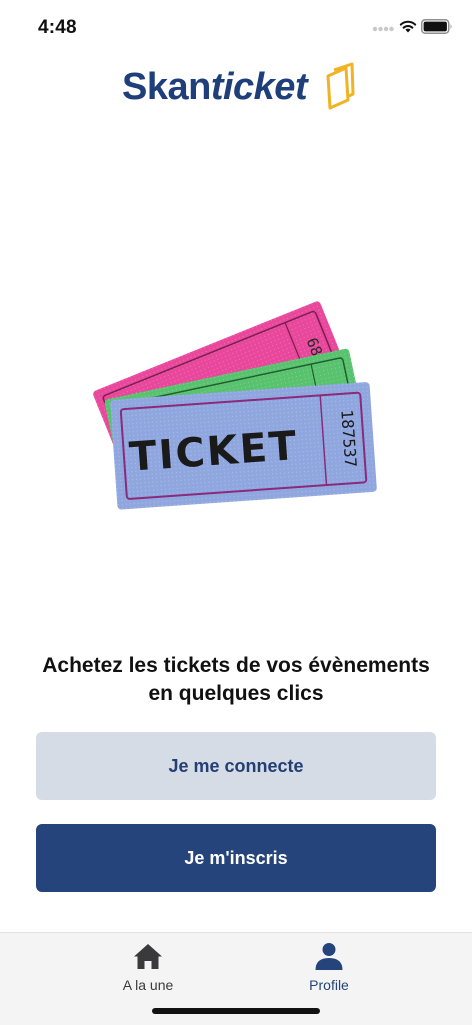 The image size is (472, 1025). Describe the element at coordinates (166, 87) in the screenshot. I see `logo-text-skan: Skan` at that location.